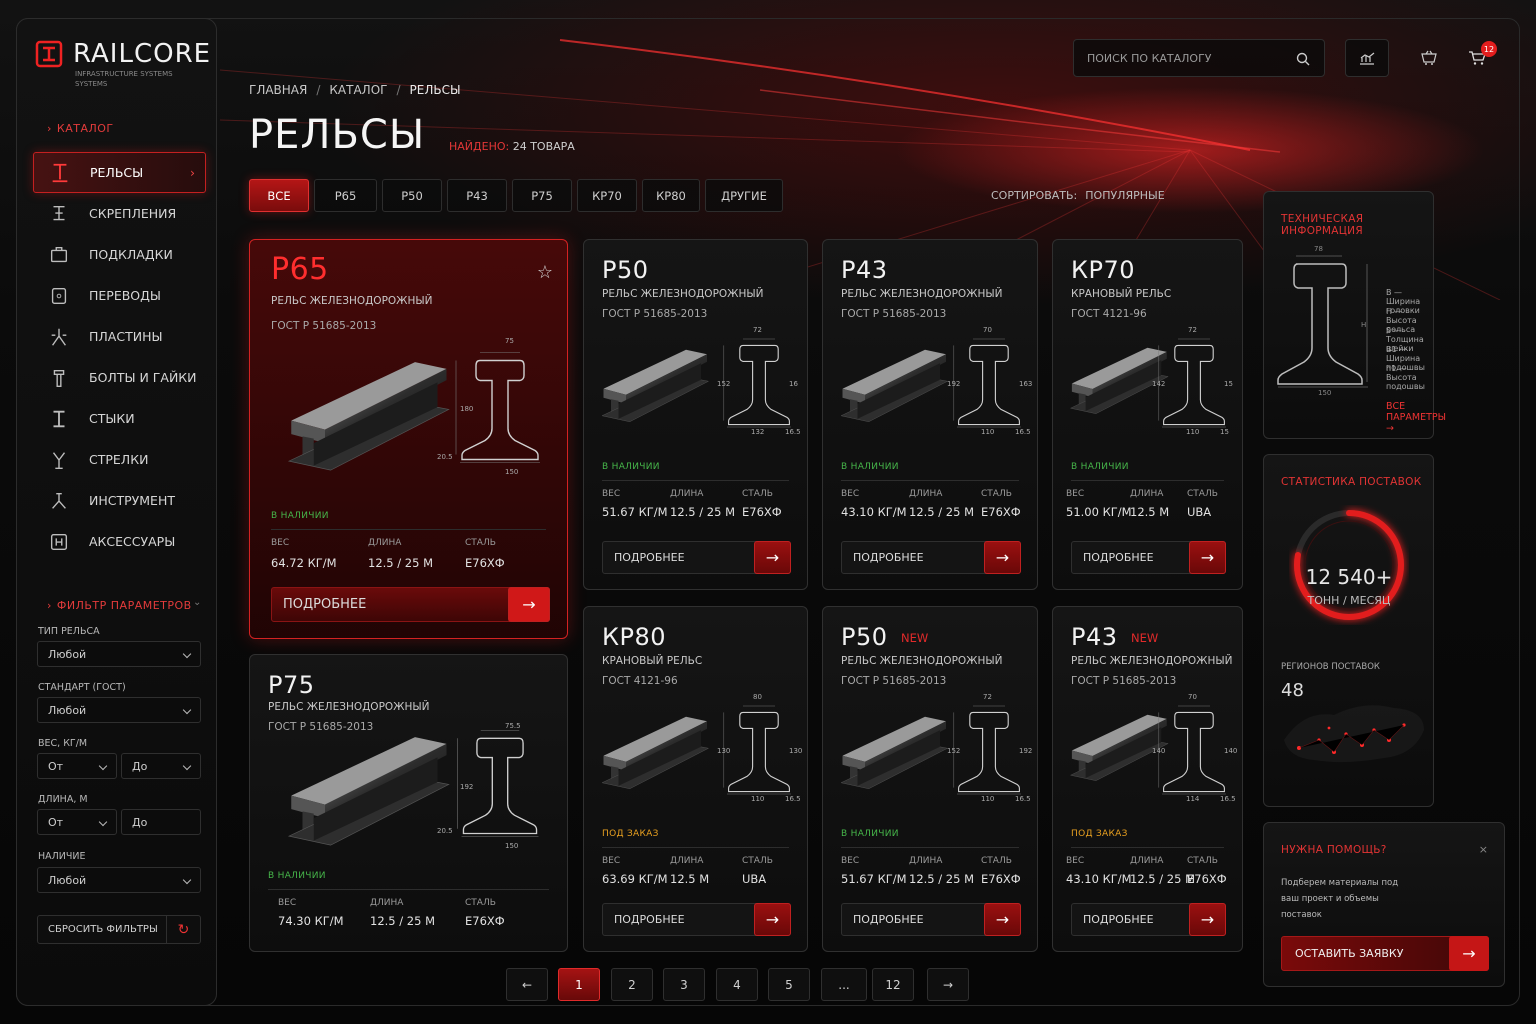 This screenshot has width=1536, height=1024. I want to click on sidebar-item-7: СТРЕЛКИ, so click(119, 459).